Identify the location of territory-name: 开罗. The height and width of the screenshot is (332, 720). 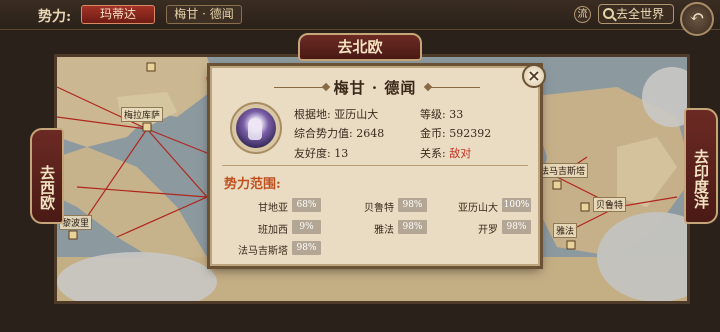
(488, 230).